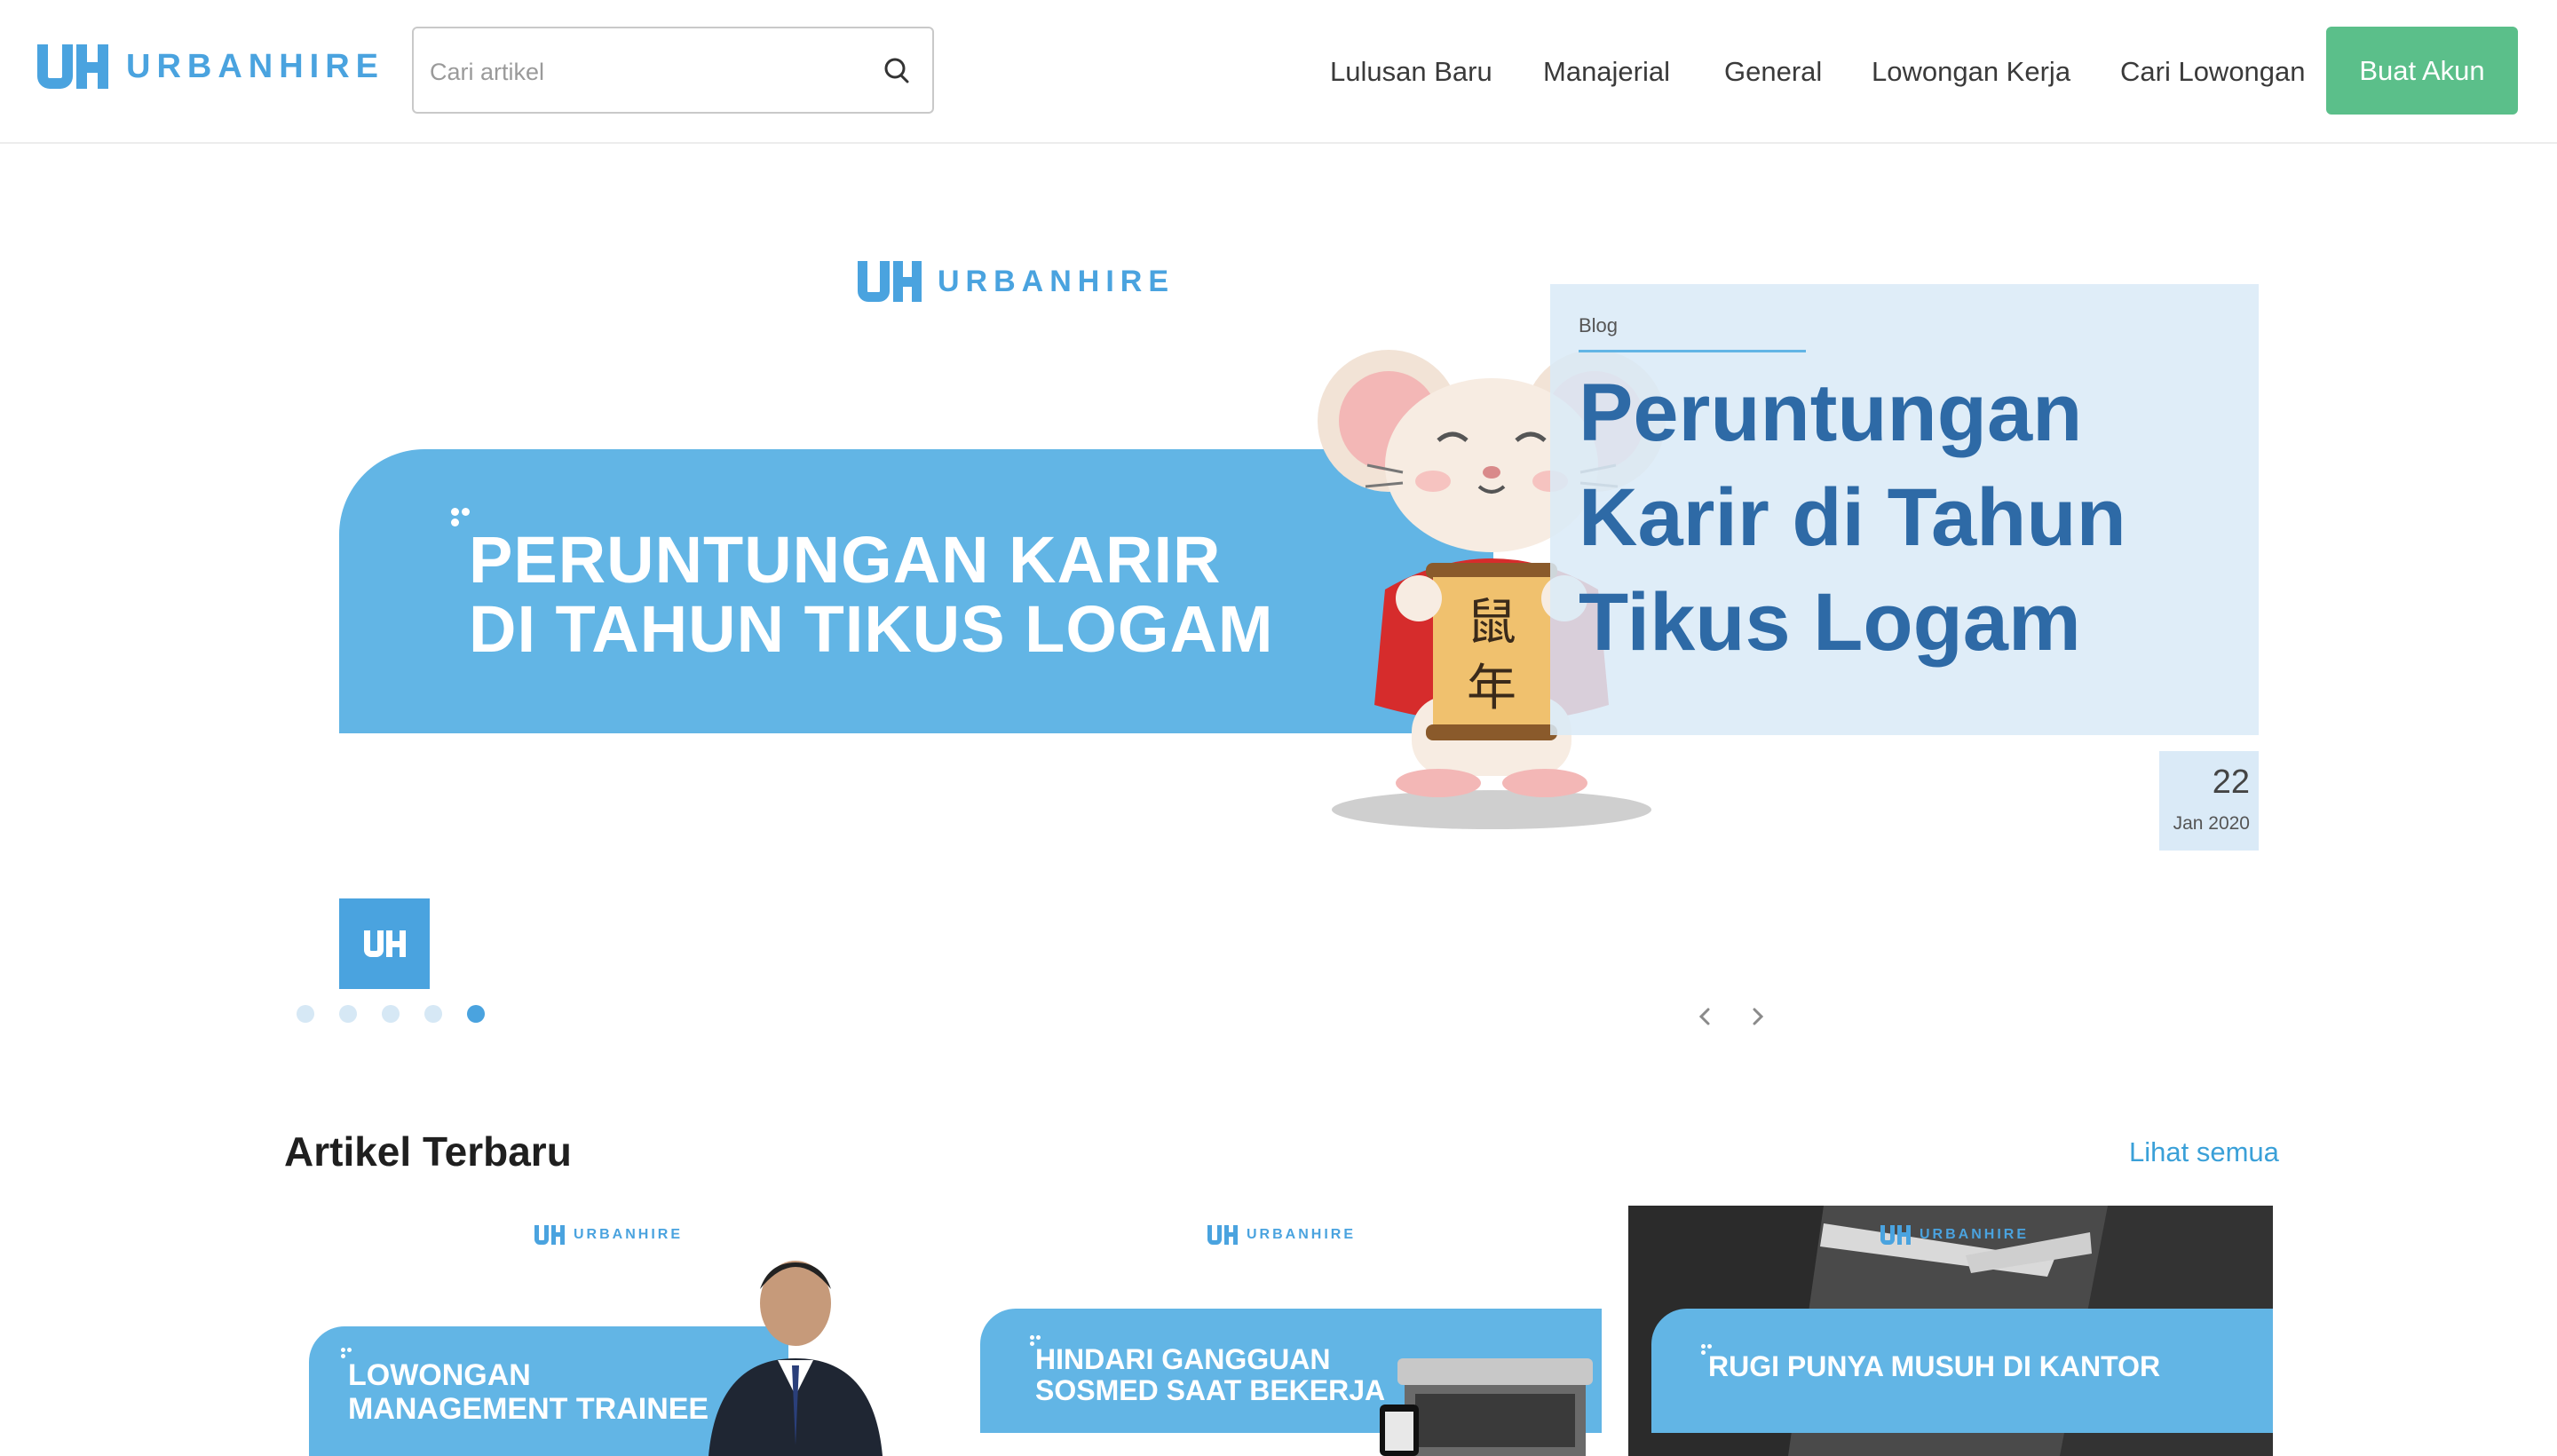  Describe the element at coordinates (871, 629) in the screenshot. I see `hero-banner-title-line2: DI TAHUN TIKUS LOGAM` at that location.